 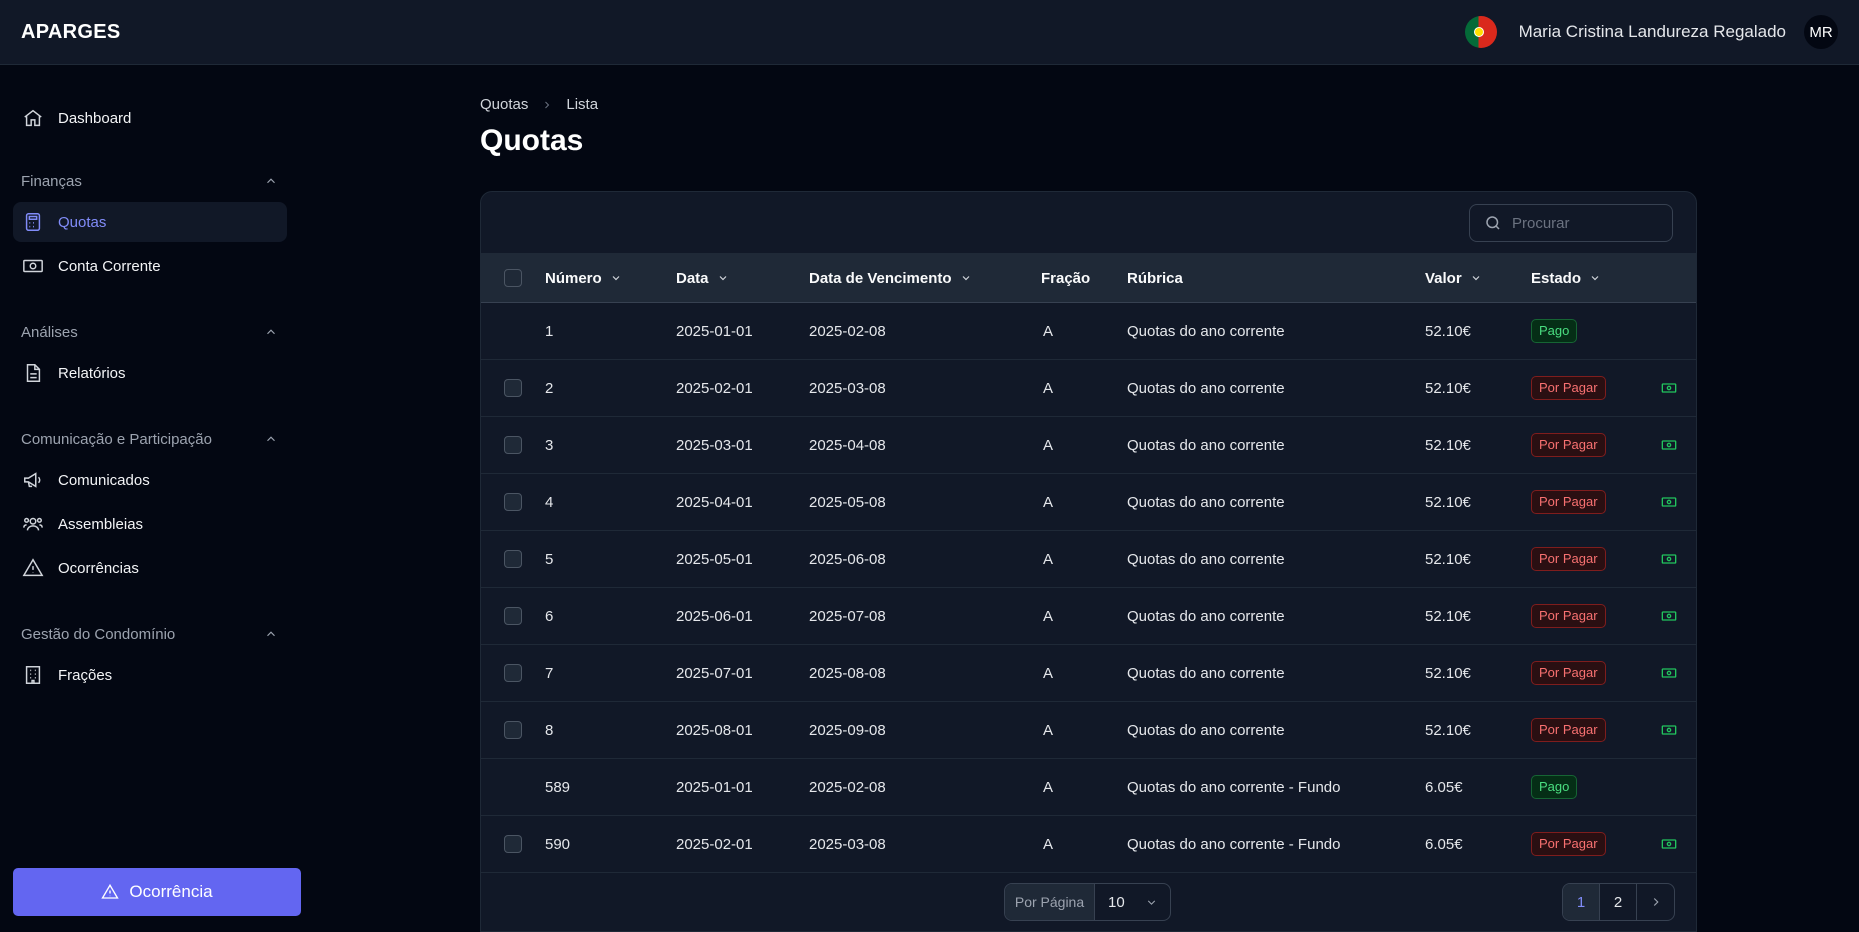 I want to click on cell-vencimento: 2025-07-08, so click(x=847, y=616).